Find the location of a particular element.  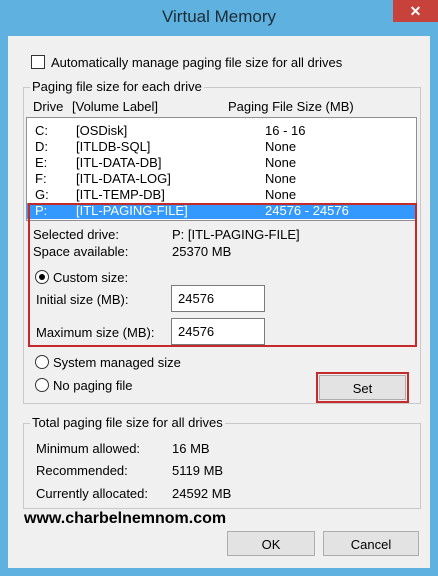

recommended-label: Recommended: is located at coordinates (82, 470).